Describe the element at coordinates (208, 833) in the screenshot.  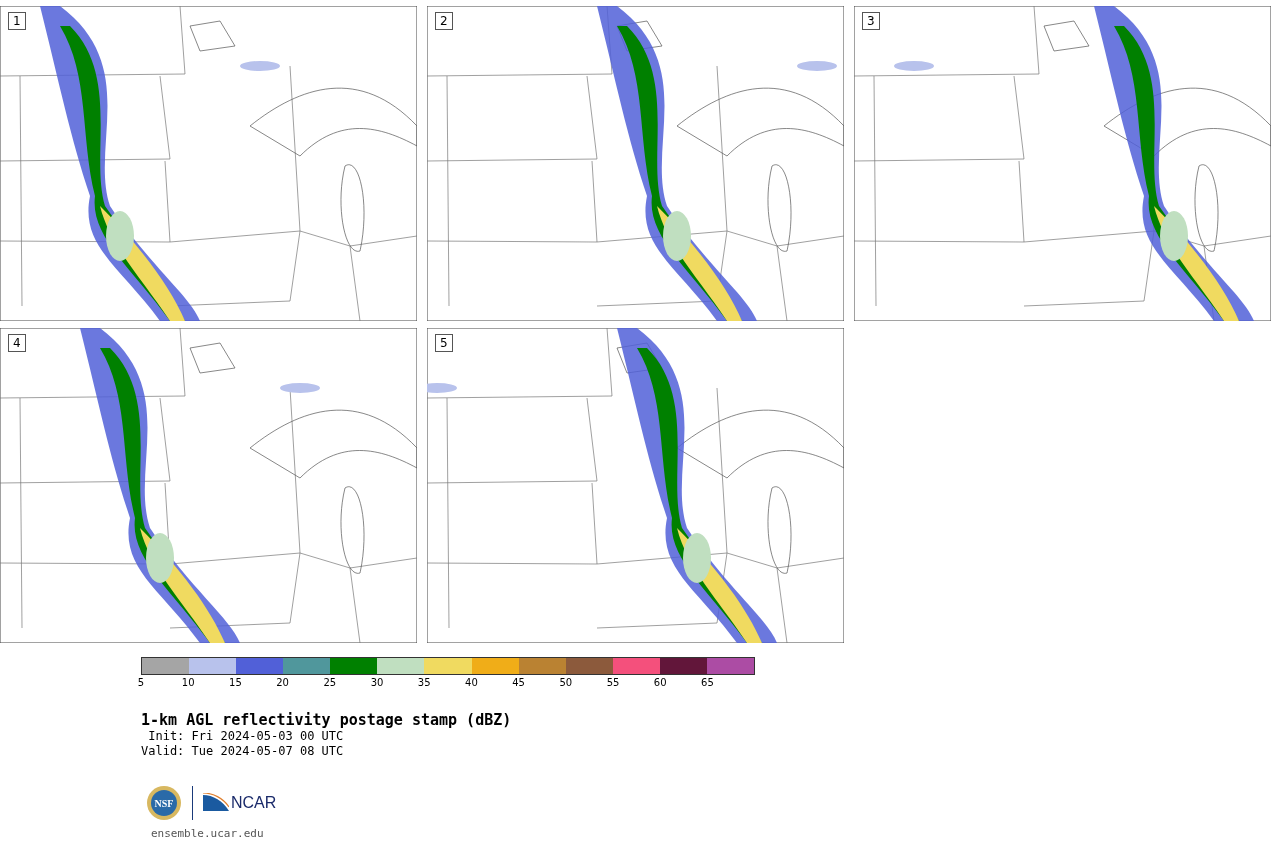
I see `website-url: ensemble.ucar.edu` at that location.